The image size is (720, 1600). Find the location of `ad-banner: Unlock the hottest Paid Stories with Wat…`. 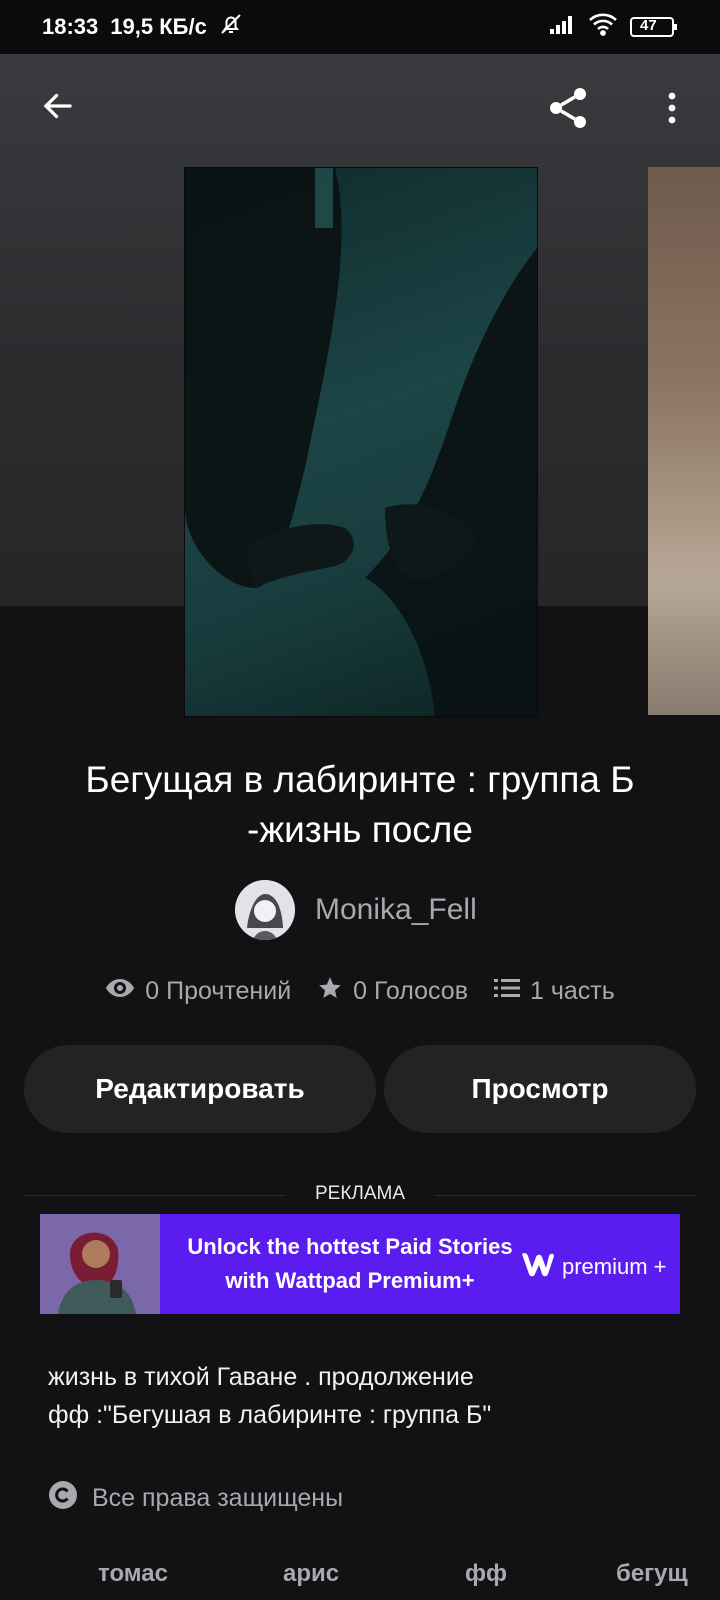

ad-banner: Unlock the hottest Paid Stories with Wat… is located at coordinates (360, 1264).